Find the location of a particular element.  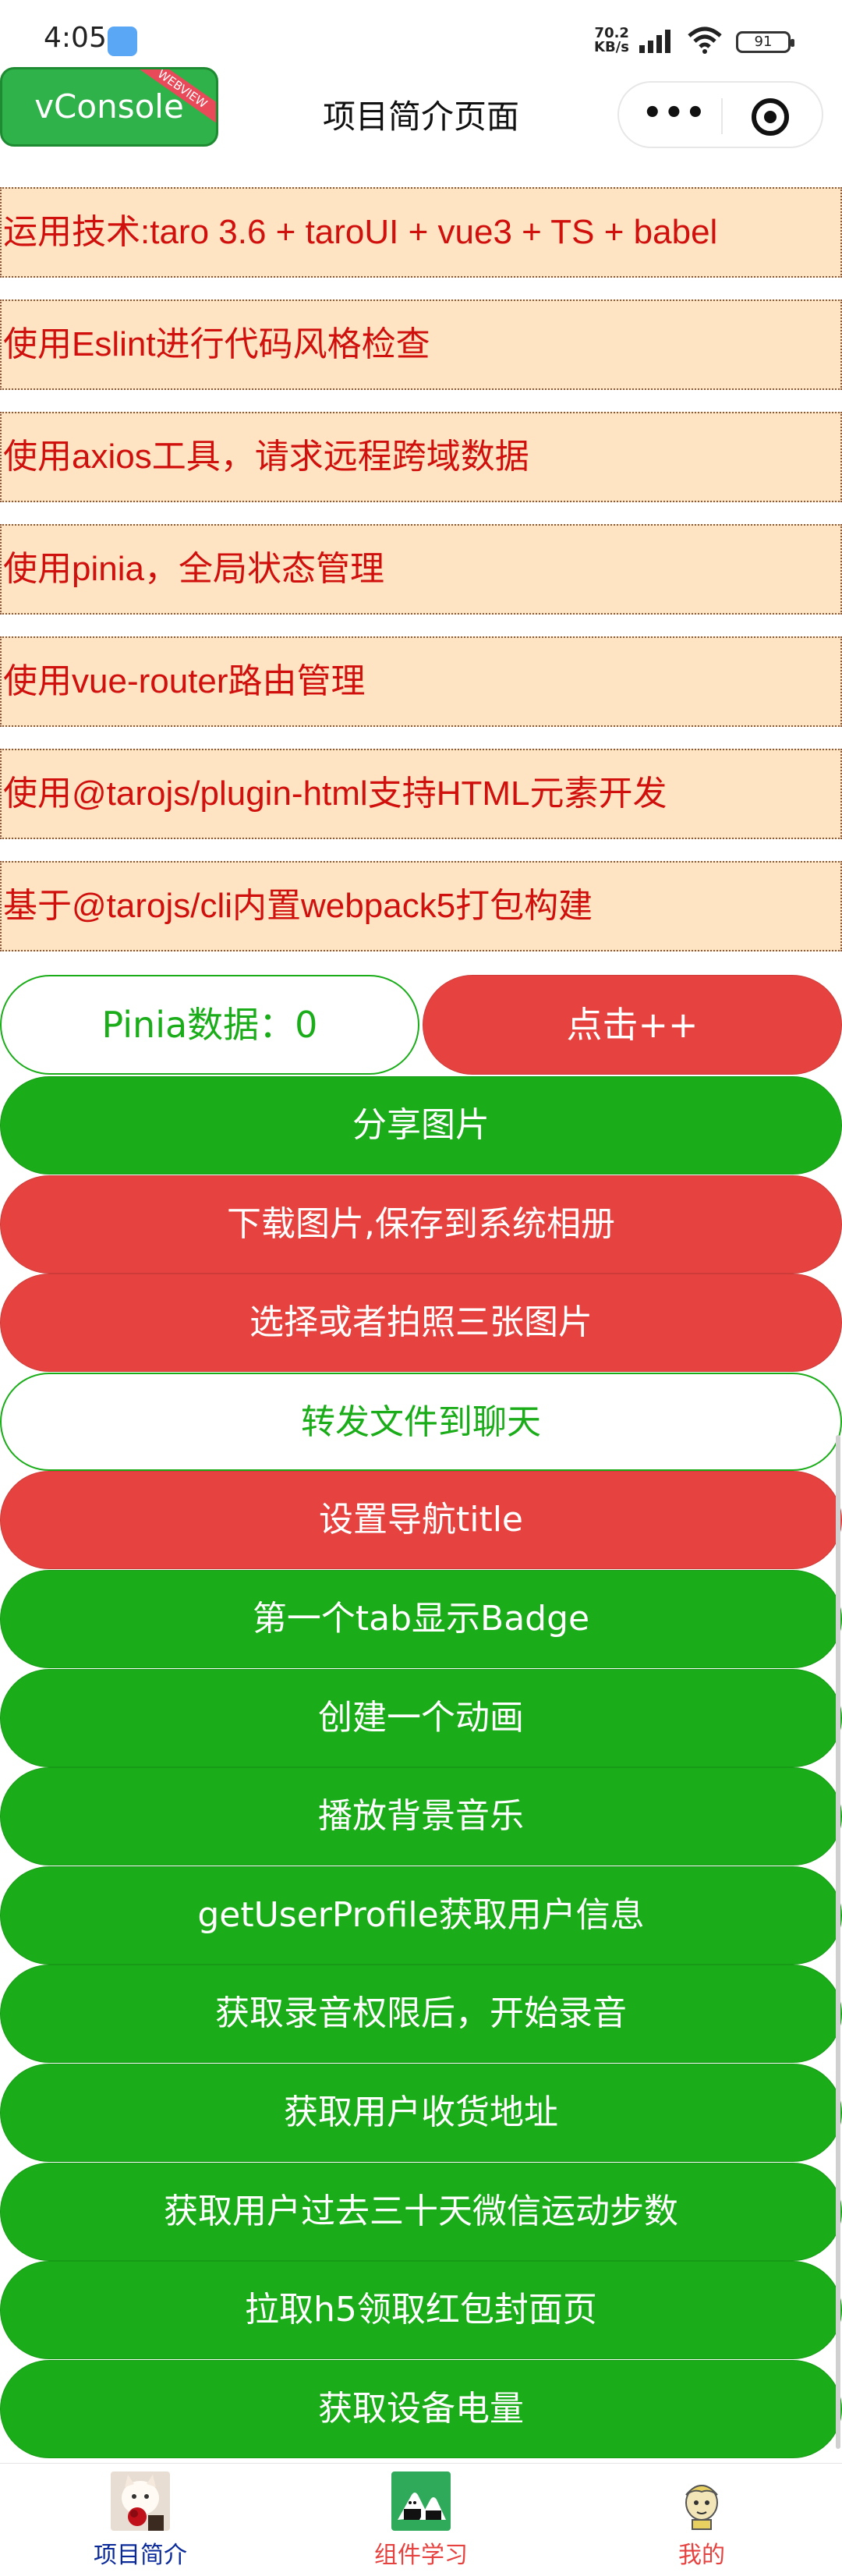

page-title: 项目简介页面 is located at coordinates (420, 116).